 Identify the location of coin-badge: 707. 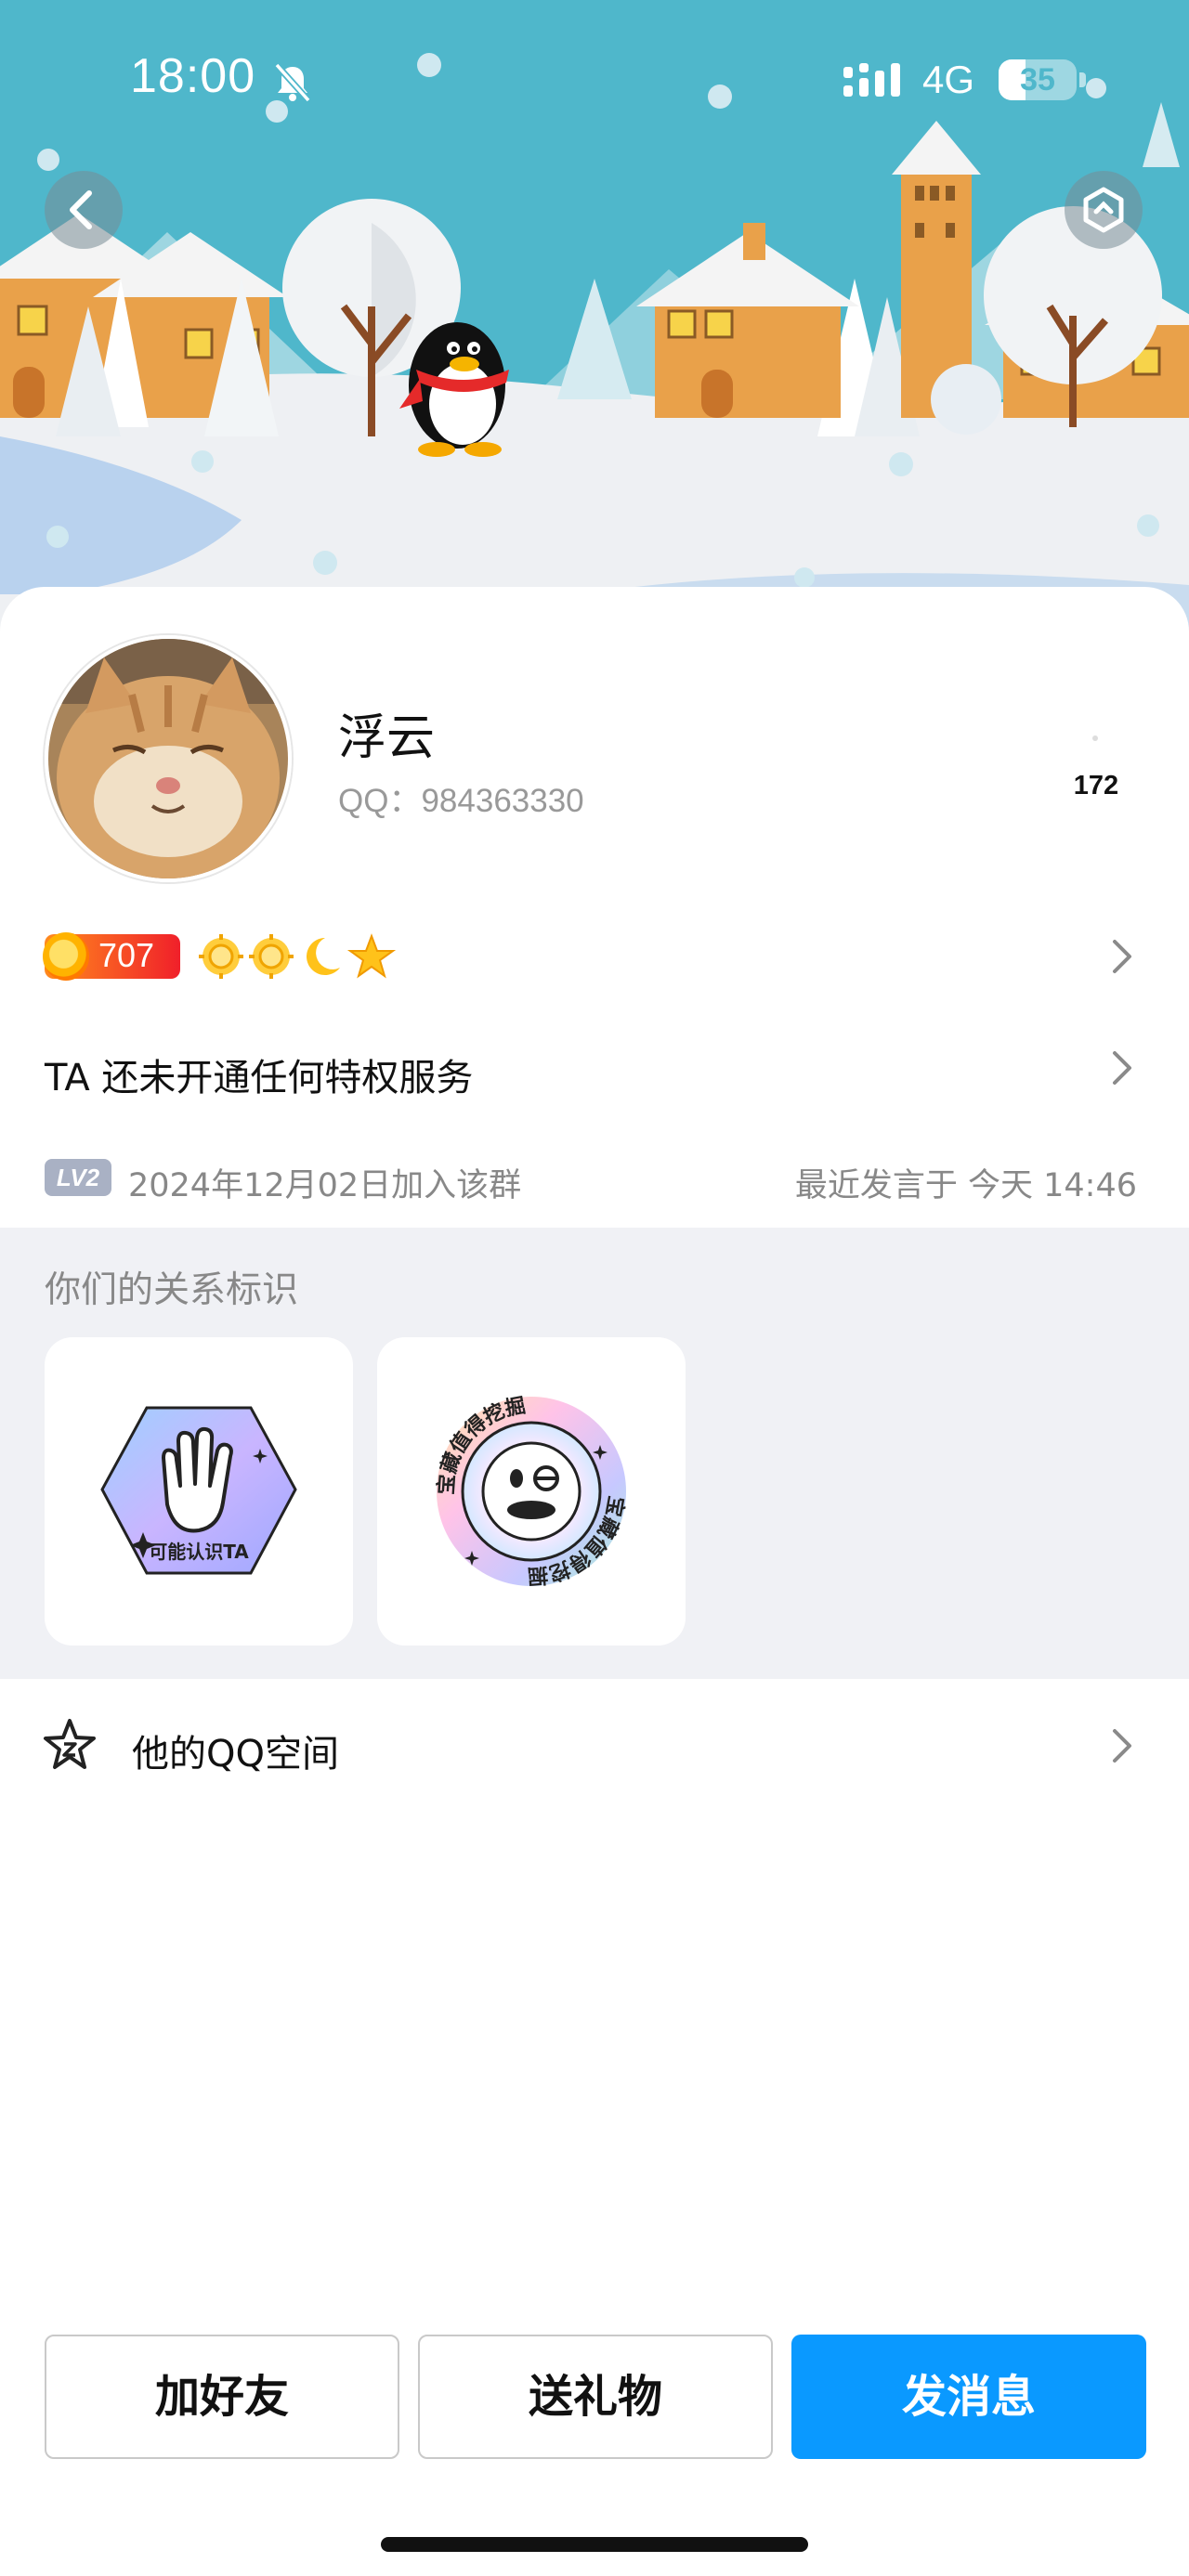
(111, 957).